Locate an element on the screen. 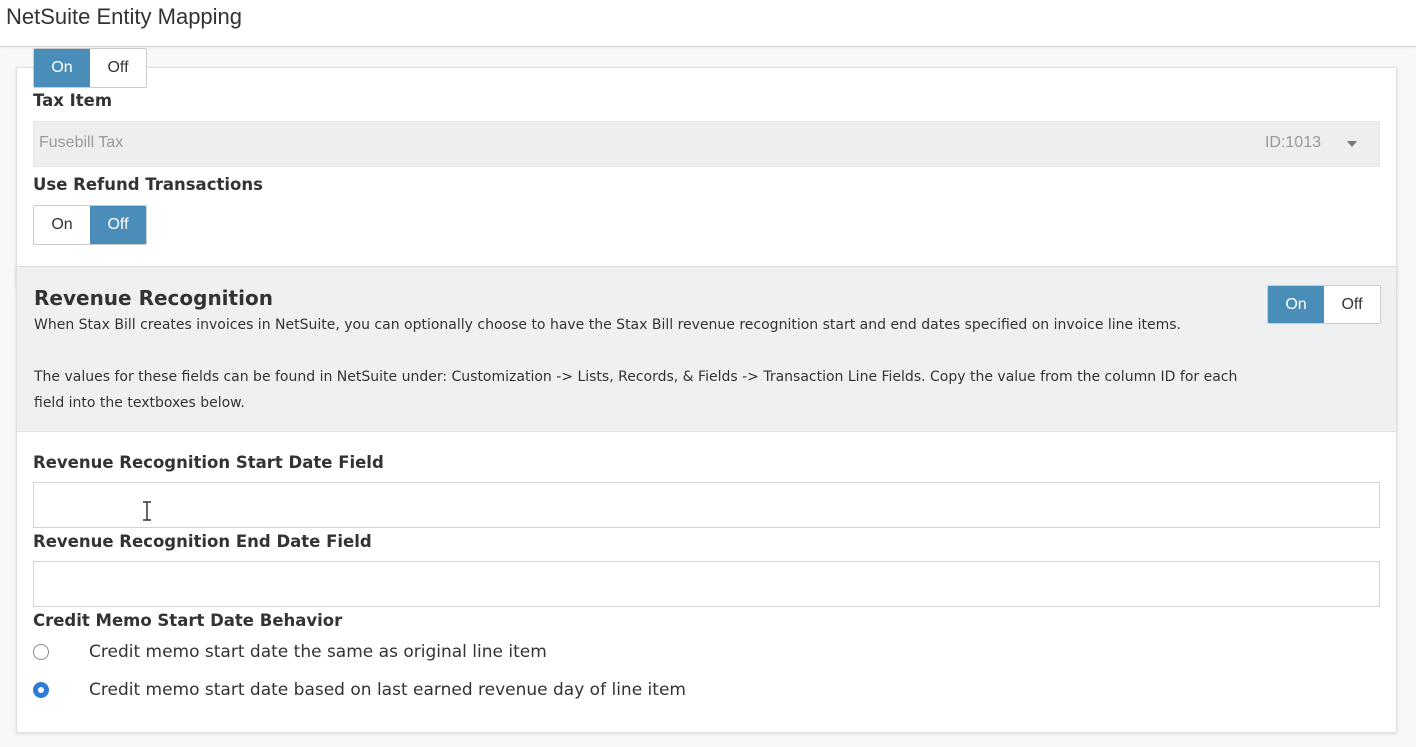 The width and height of the screenshot is (1416, 747). toggle-on-option: On is located at coordinates (62, 68).